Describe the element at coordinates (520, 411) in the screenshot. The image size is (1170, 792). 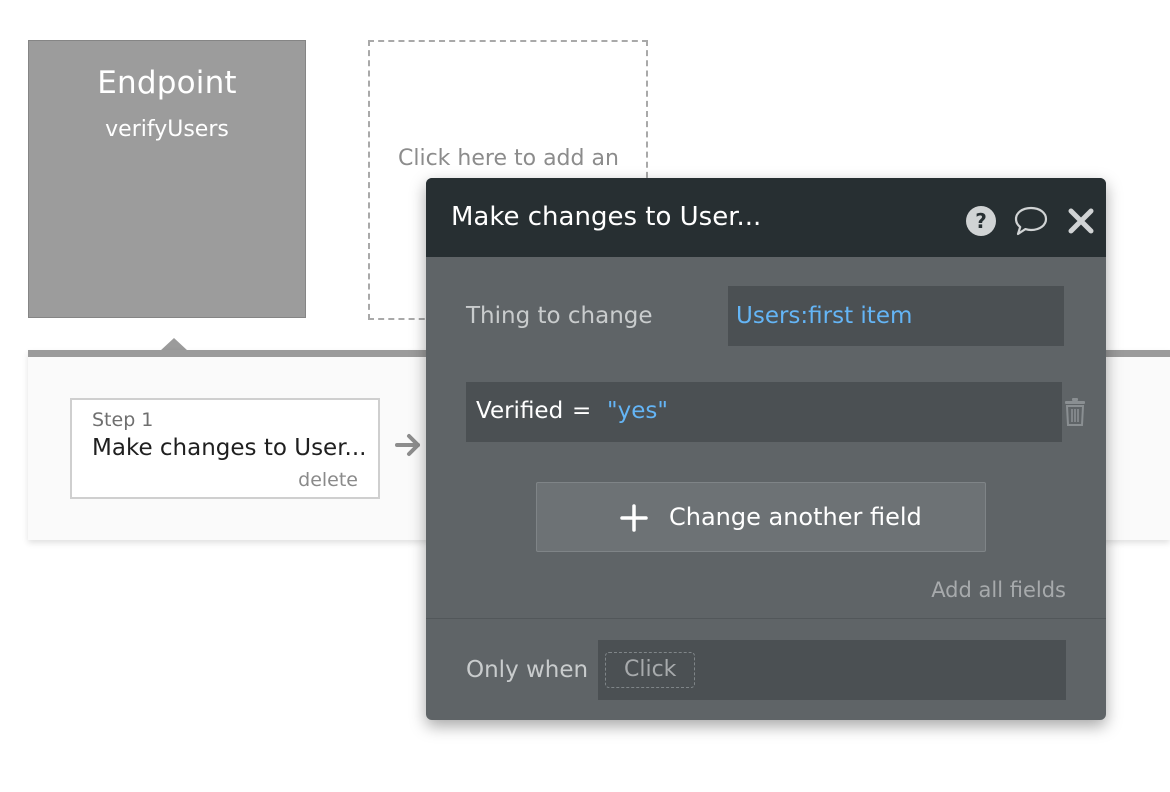
I see `field-name: Verified` at that location.